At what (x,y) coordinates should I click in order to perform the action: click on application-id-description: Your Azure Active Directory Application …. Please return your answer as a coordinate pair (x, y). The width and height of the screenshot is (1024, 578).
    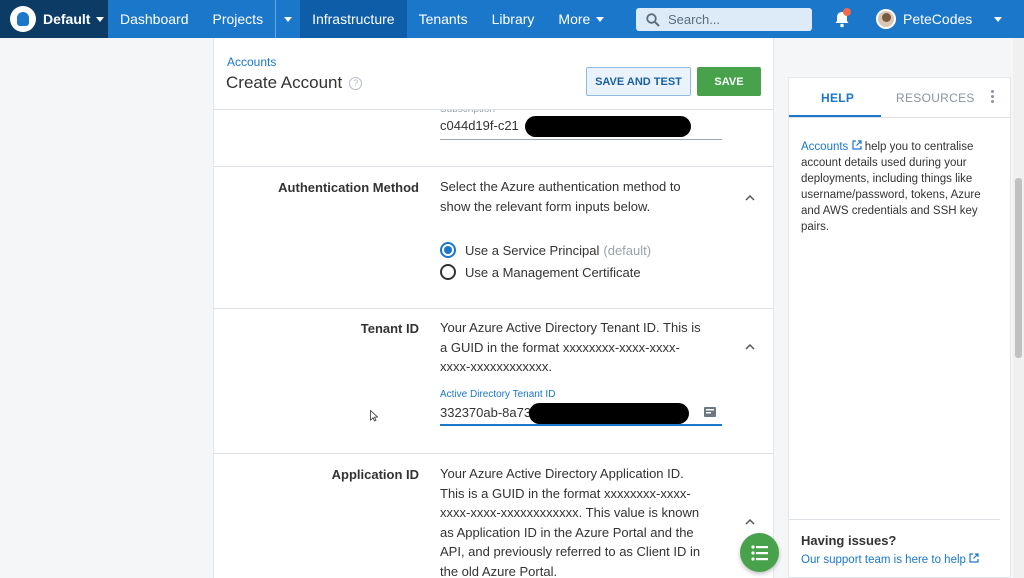
    Looking at the image, I should click on (570, 522).